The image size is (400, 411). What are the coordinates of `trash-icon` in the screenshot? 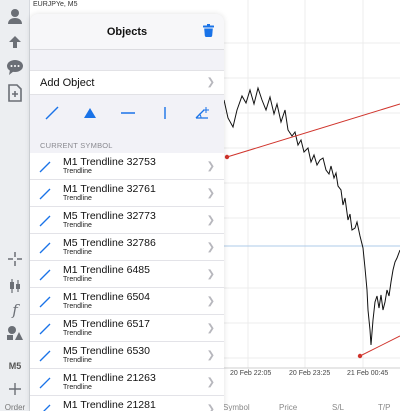 It's located at (208, 33).